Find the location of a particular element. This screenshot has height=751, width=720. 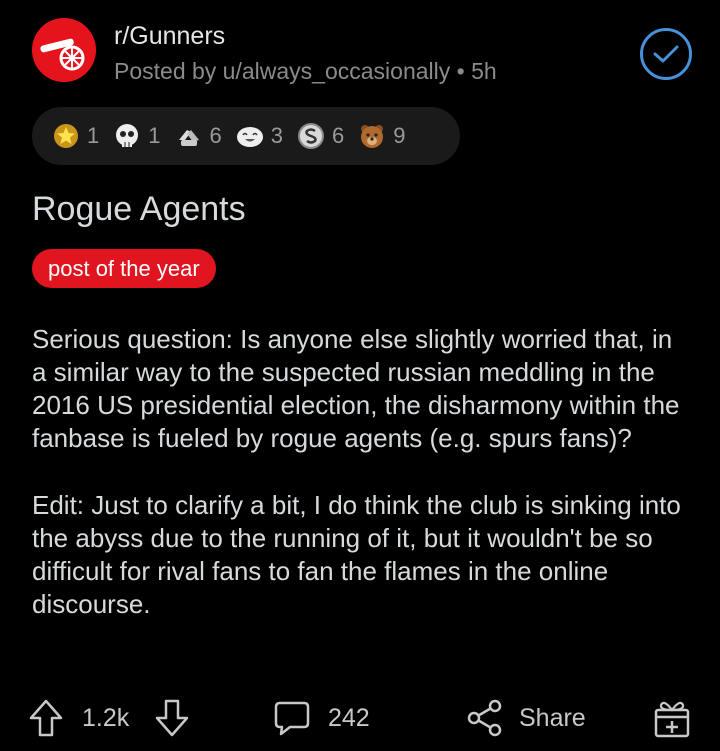

award-item: 3 is located at coordinates (259, 136).